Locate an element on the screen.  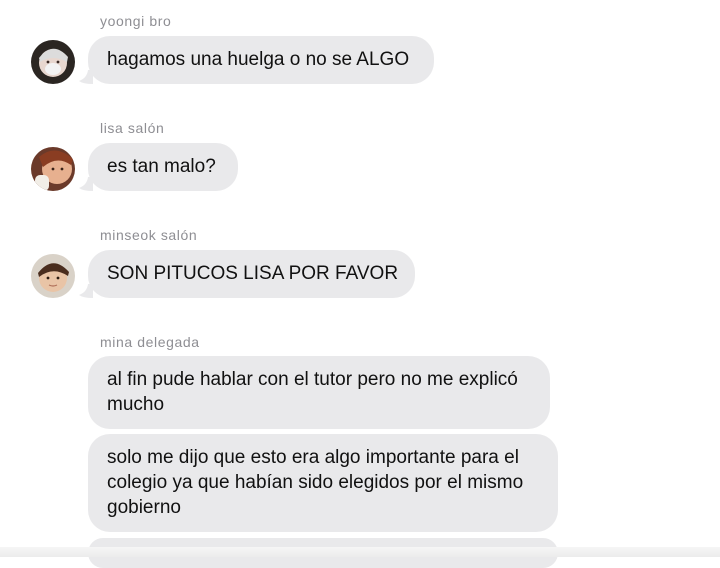
avatar-yoongi-icon is located at coordinates (53, 62).